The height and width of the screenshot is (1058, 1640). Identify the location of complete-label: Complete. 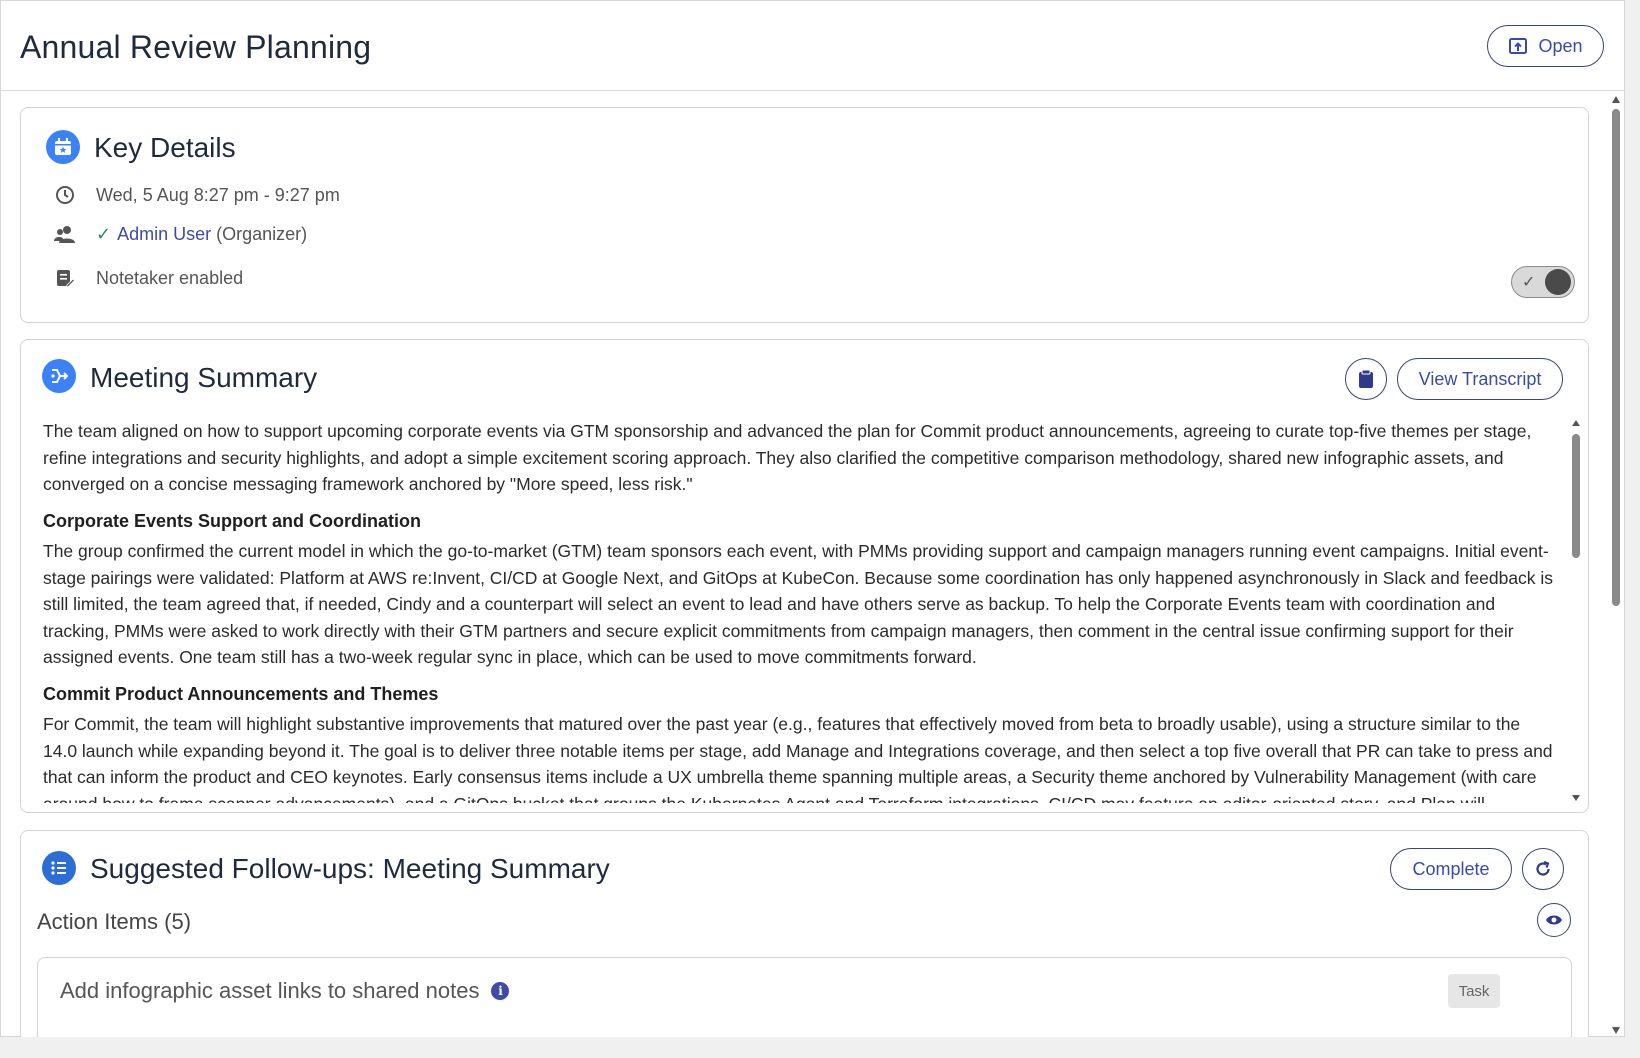
(1451, 868).